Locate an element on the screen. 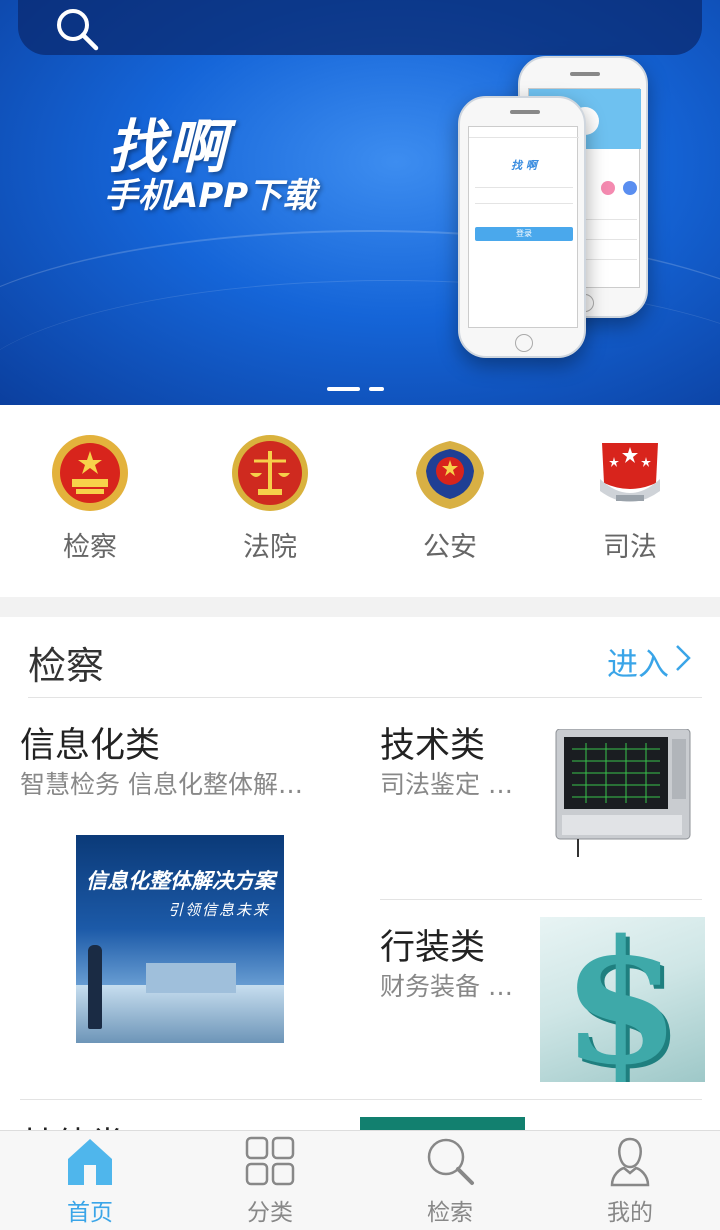  carousel-dot-active is located at coordinates (343, 389).